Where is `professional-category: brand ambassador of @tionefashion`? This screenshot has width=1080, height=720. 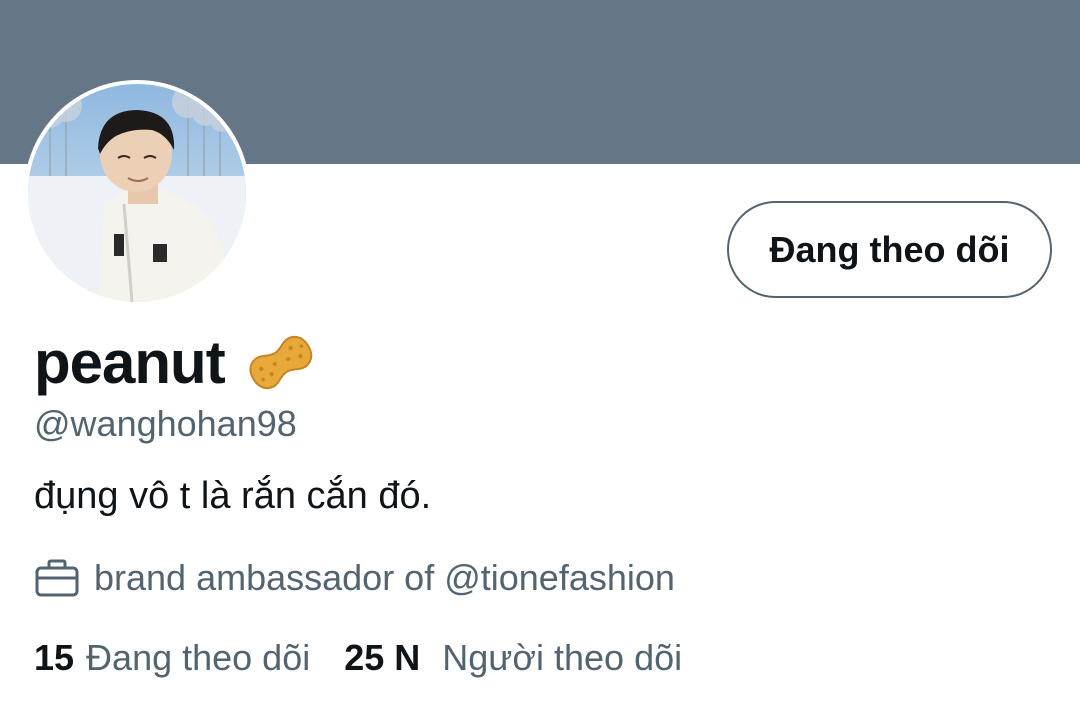 professional-category: brand ambassador of @tionefashion is located at coordinates (354, 578).